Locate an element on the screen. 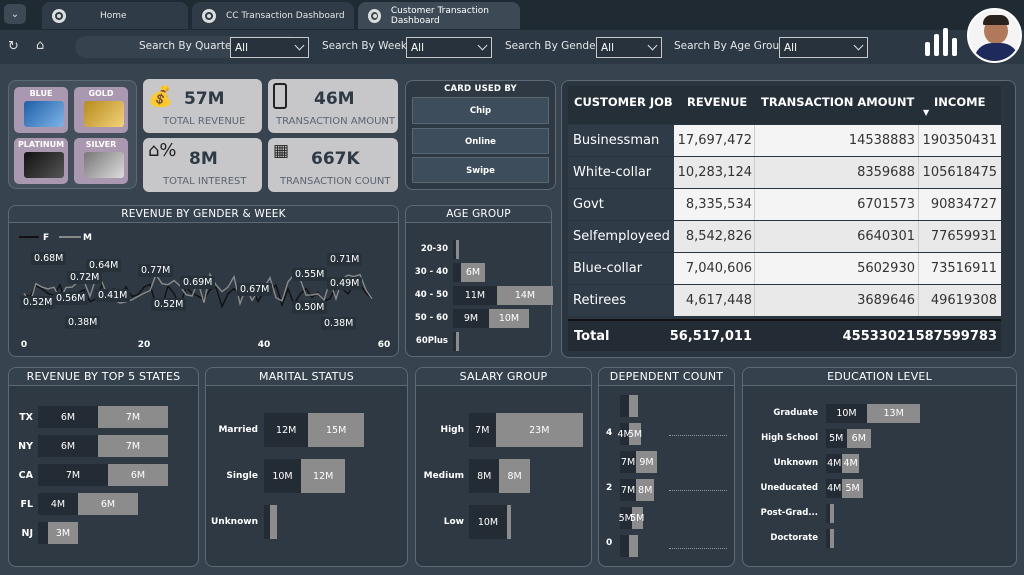 The image size is (1024, 575). table-row: White-collar 10,283,124 8359688 105618475 is located at coordinates (784, 172).